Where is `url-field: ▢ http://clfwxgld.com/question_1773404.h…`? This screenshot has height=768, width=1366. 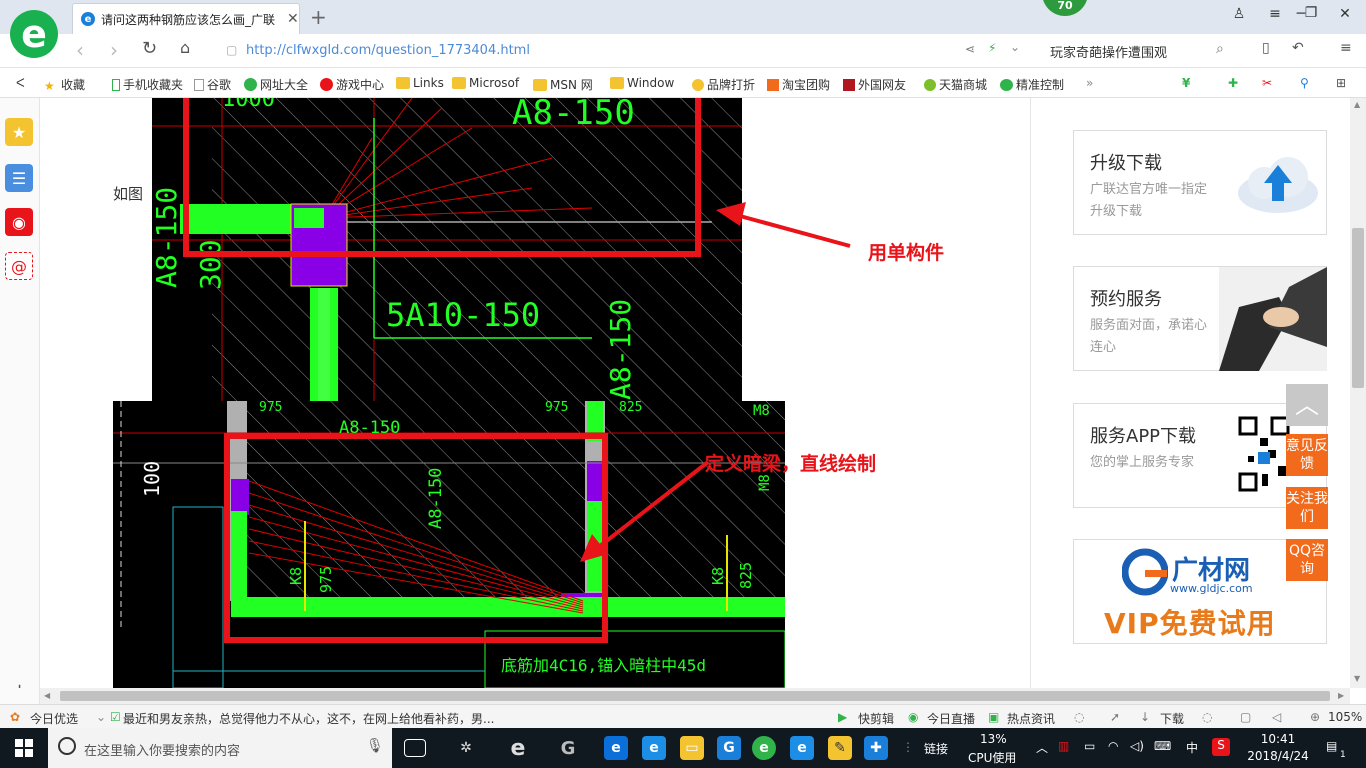 url-field: ▢ http://clfwxgld.com/question_1773404.h… is located at coordinates (590, 51).